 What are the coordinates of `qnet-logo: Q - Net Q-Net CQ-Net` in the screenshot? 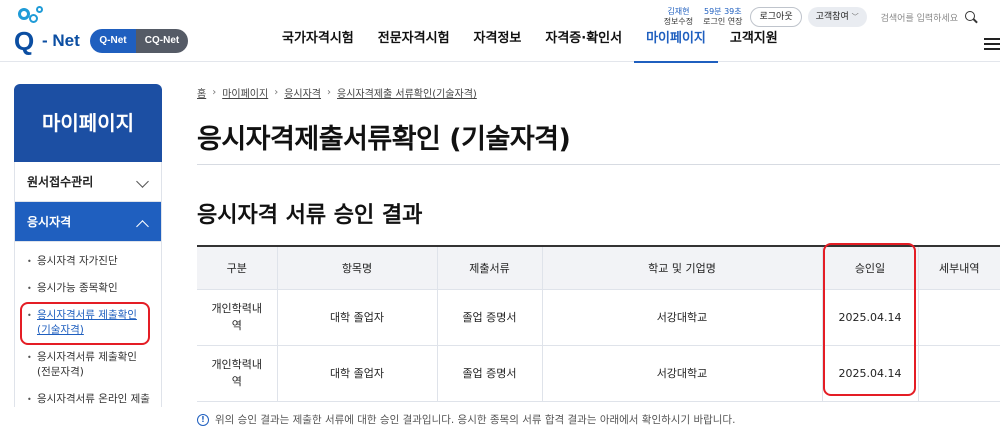 It's located at (100, 31).